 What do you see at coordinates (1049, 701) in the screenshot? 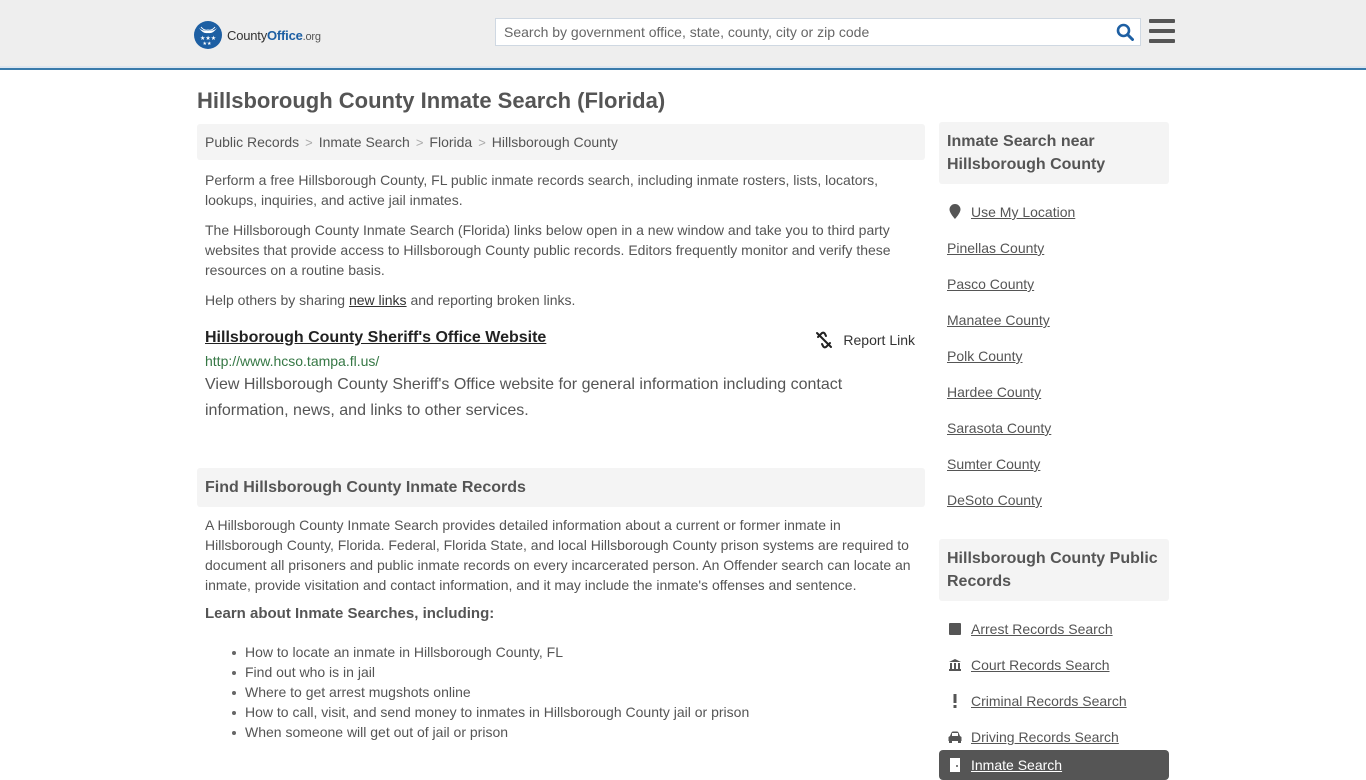
I see `criminal-records-link: Criminal Records Search` at bounding box center [1049, 701].